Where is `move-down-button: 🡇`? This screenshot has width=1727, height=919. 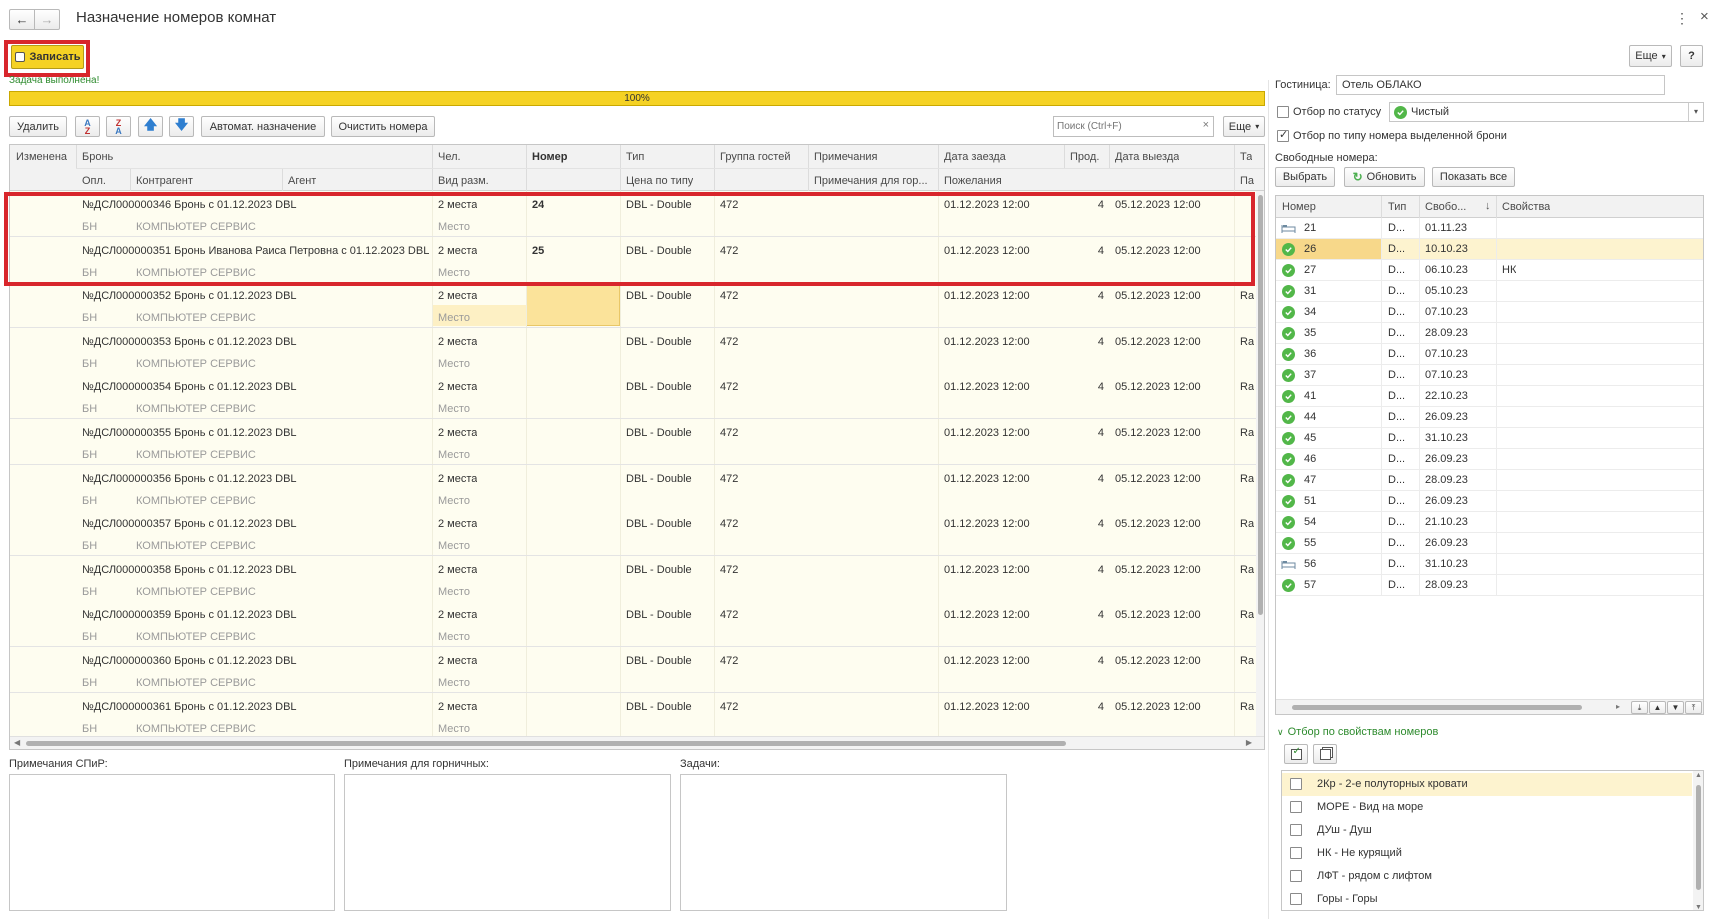
move-down-button: 🡇 is located at coordinates (181, 126).